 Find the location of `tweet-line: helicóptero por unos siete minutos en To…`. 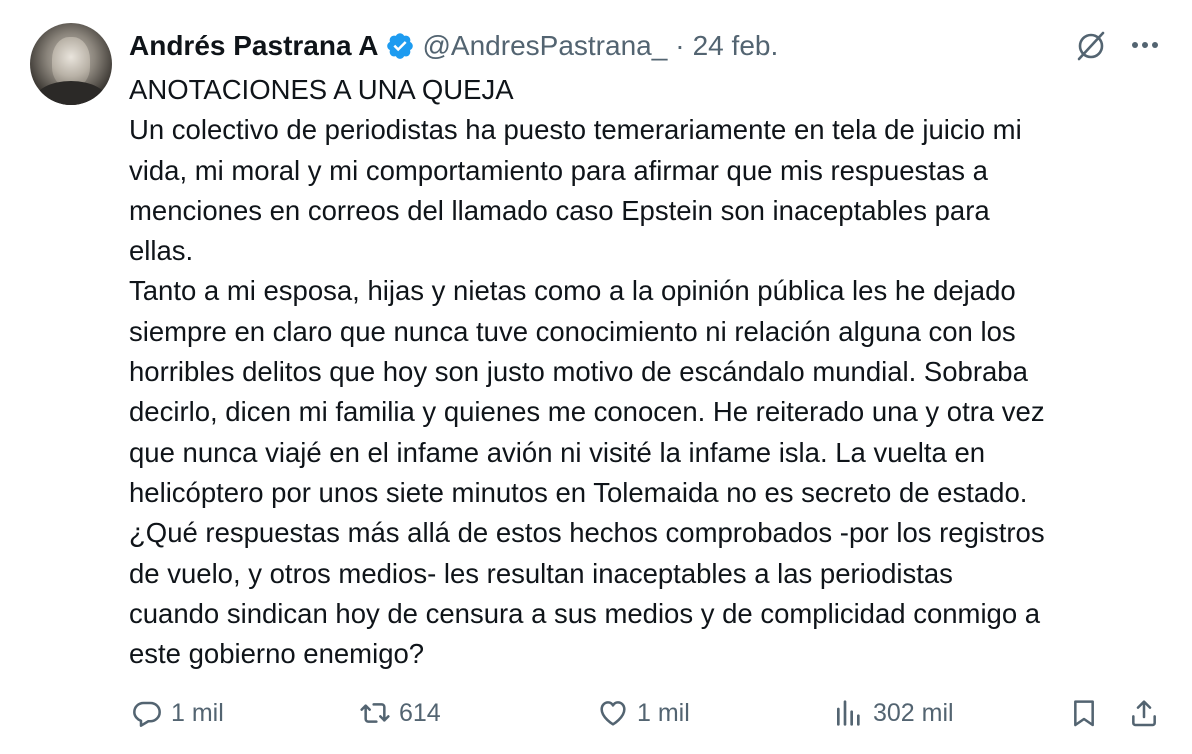

tweet-line: helicóptero por unos siete minutos en To… is located at coordinates (578, 492).